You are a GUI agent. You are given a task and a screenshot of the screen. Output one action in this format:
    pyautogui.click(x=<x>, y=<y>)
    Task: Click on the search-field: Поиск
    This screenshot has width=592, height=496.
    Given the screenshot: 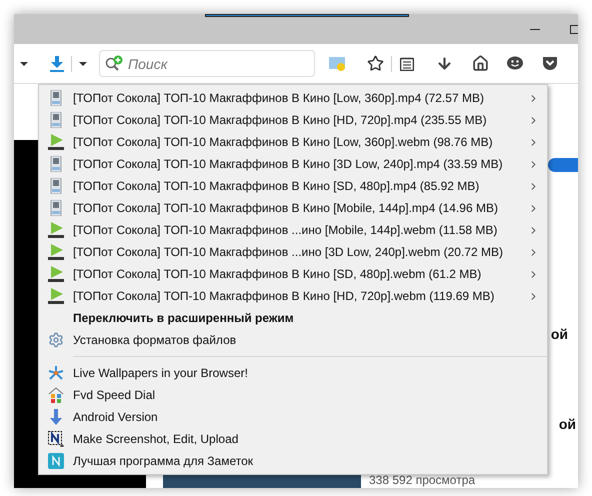 What is the action you would take?
    pyautogui.click(x=207, y=63)
    